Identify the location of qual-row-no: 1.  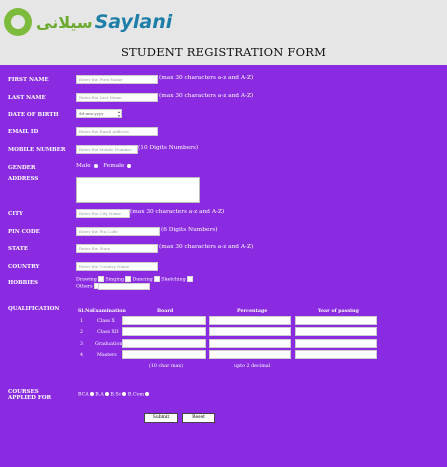
(82, 321).